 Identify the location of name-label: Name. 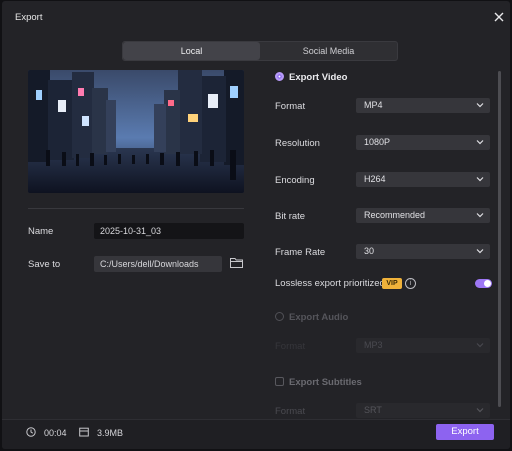
(41, 231).